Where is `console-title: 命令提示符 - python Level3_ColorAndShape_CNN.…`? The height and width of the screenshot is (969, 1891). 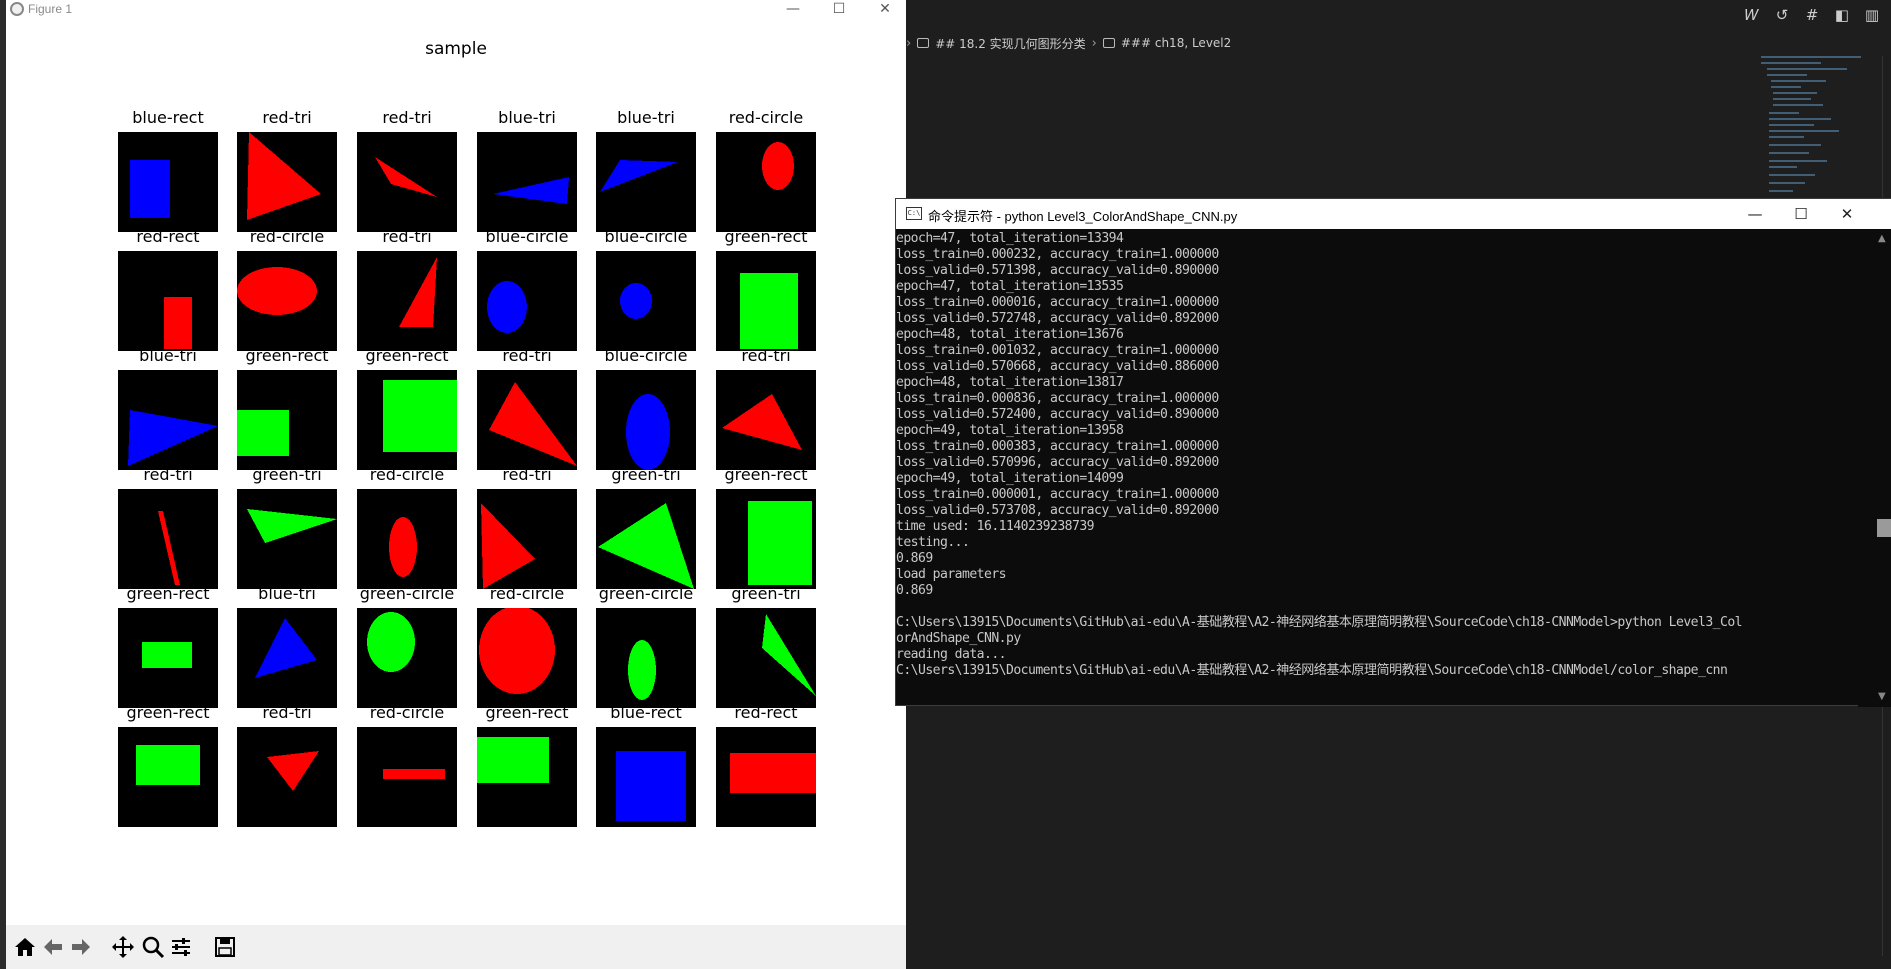
console-title: 命令提示符 - python Level3_ColorAndShape_CNN.… is located at coordinates (1083, 216).